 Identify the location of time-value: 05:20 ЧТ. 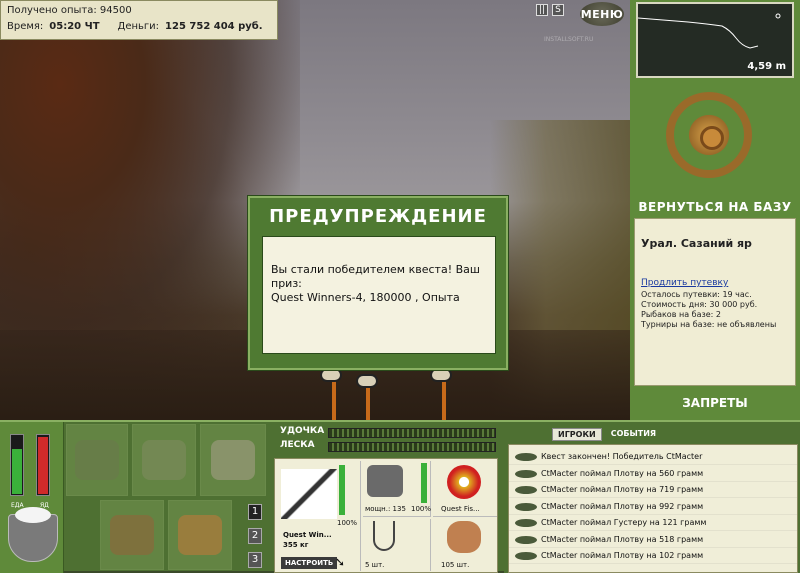
(74, 26).